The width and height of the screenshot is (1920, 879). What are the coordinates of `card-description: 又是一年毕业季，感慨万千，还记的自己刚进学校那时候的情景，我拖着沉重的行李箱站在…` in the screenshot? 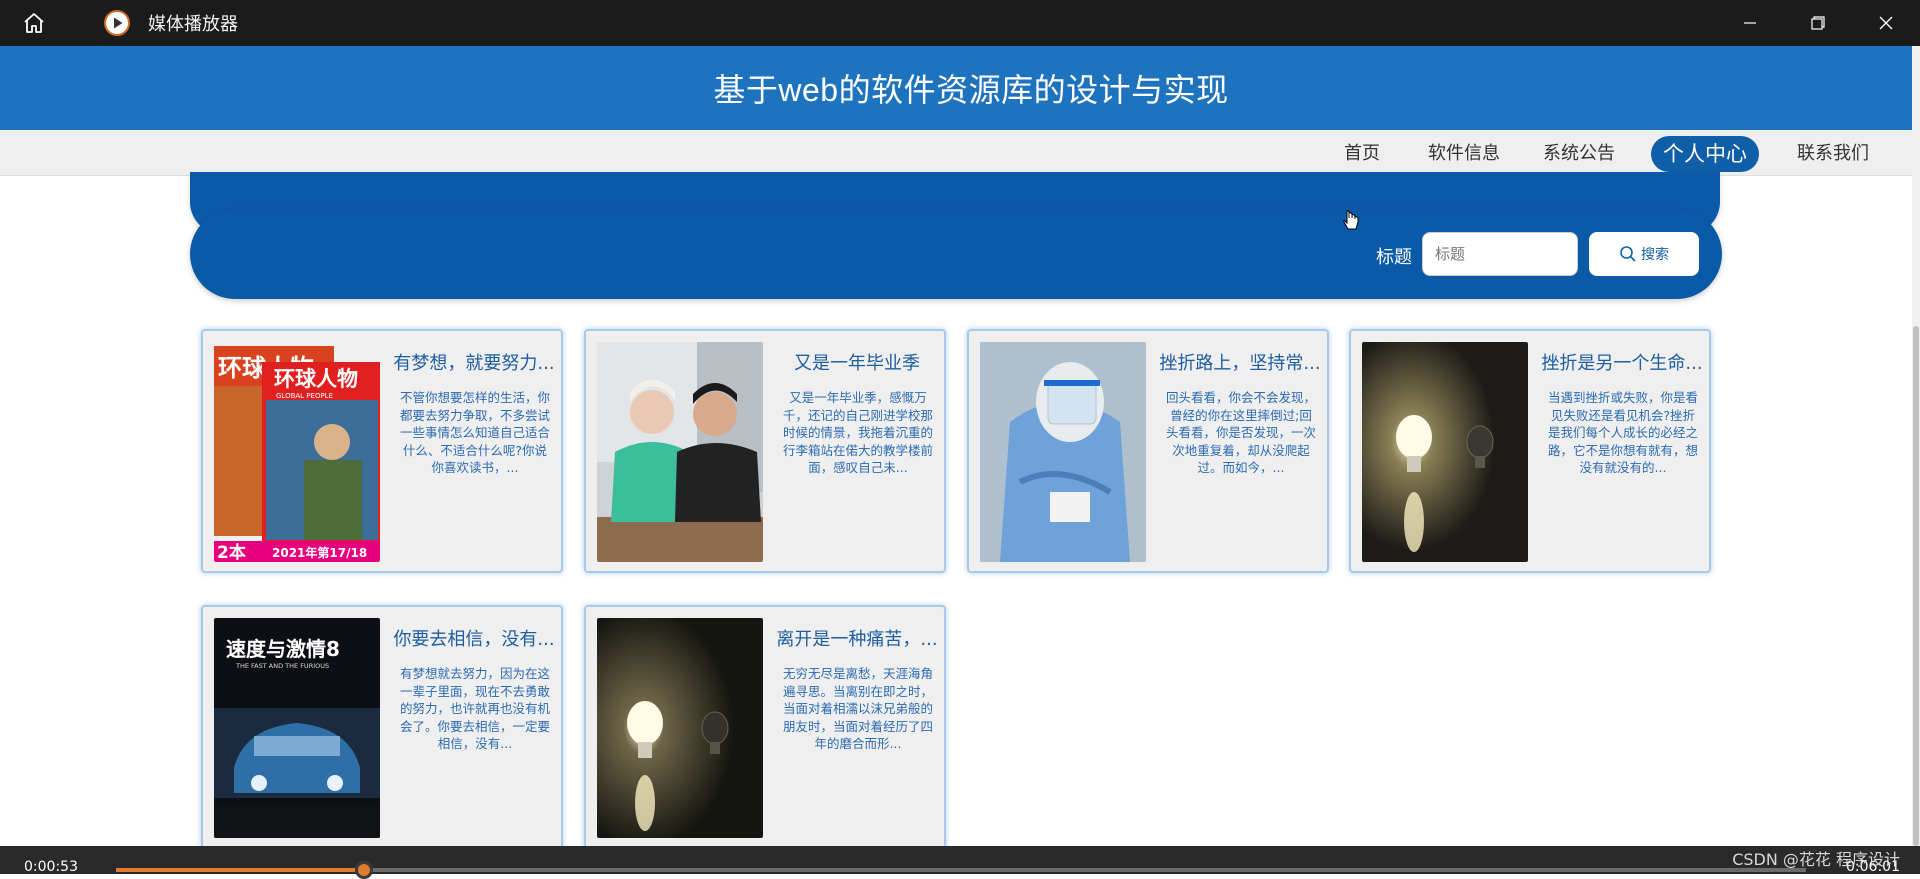 It's located at (857, 432).